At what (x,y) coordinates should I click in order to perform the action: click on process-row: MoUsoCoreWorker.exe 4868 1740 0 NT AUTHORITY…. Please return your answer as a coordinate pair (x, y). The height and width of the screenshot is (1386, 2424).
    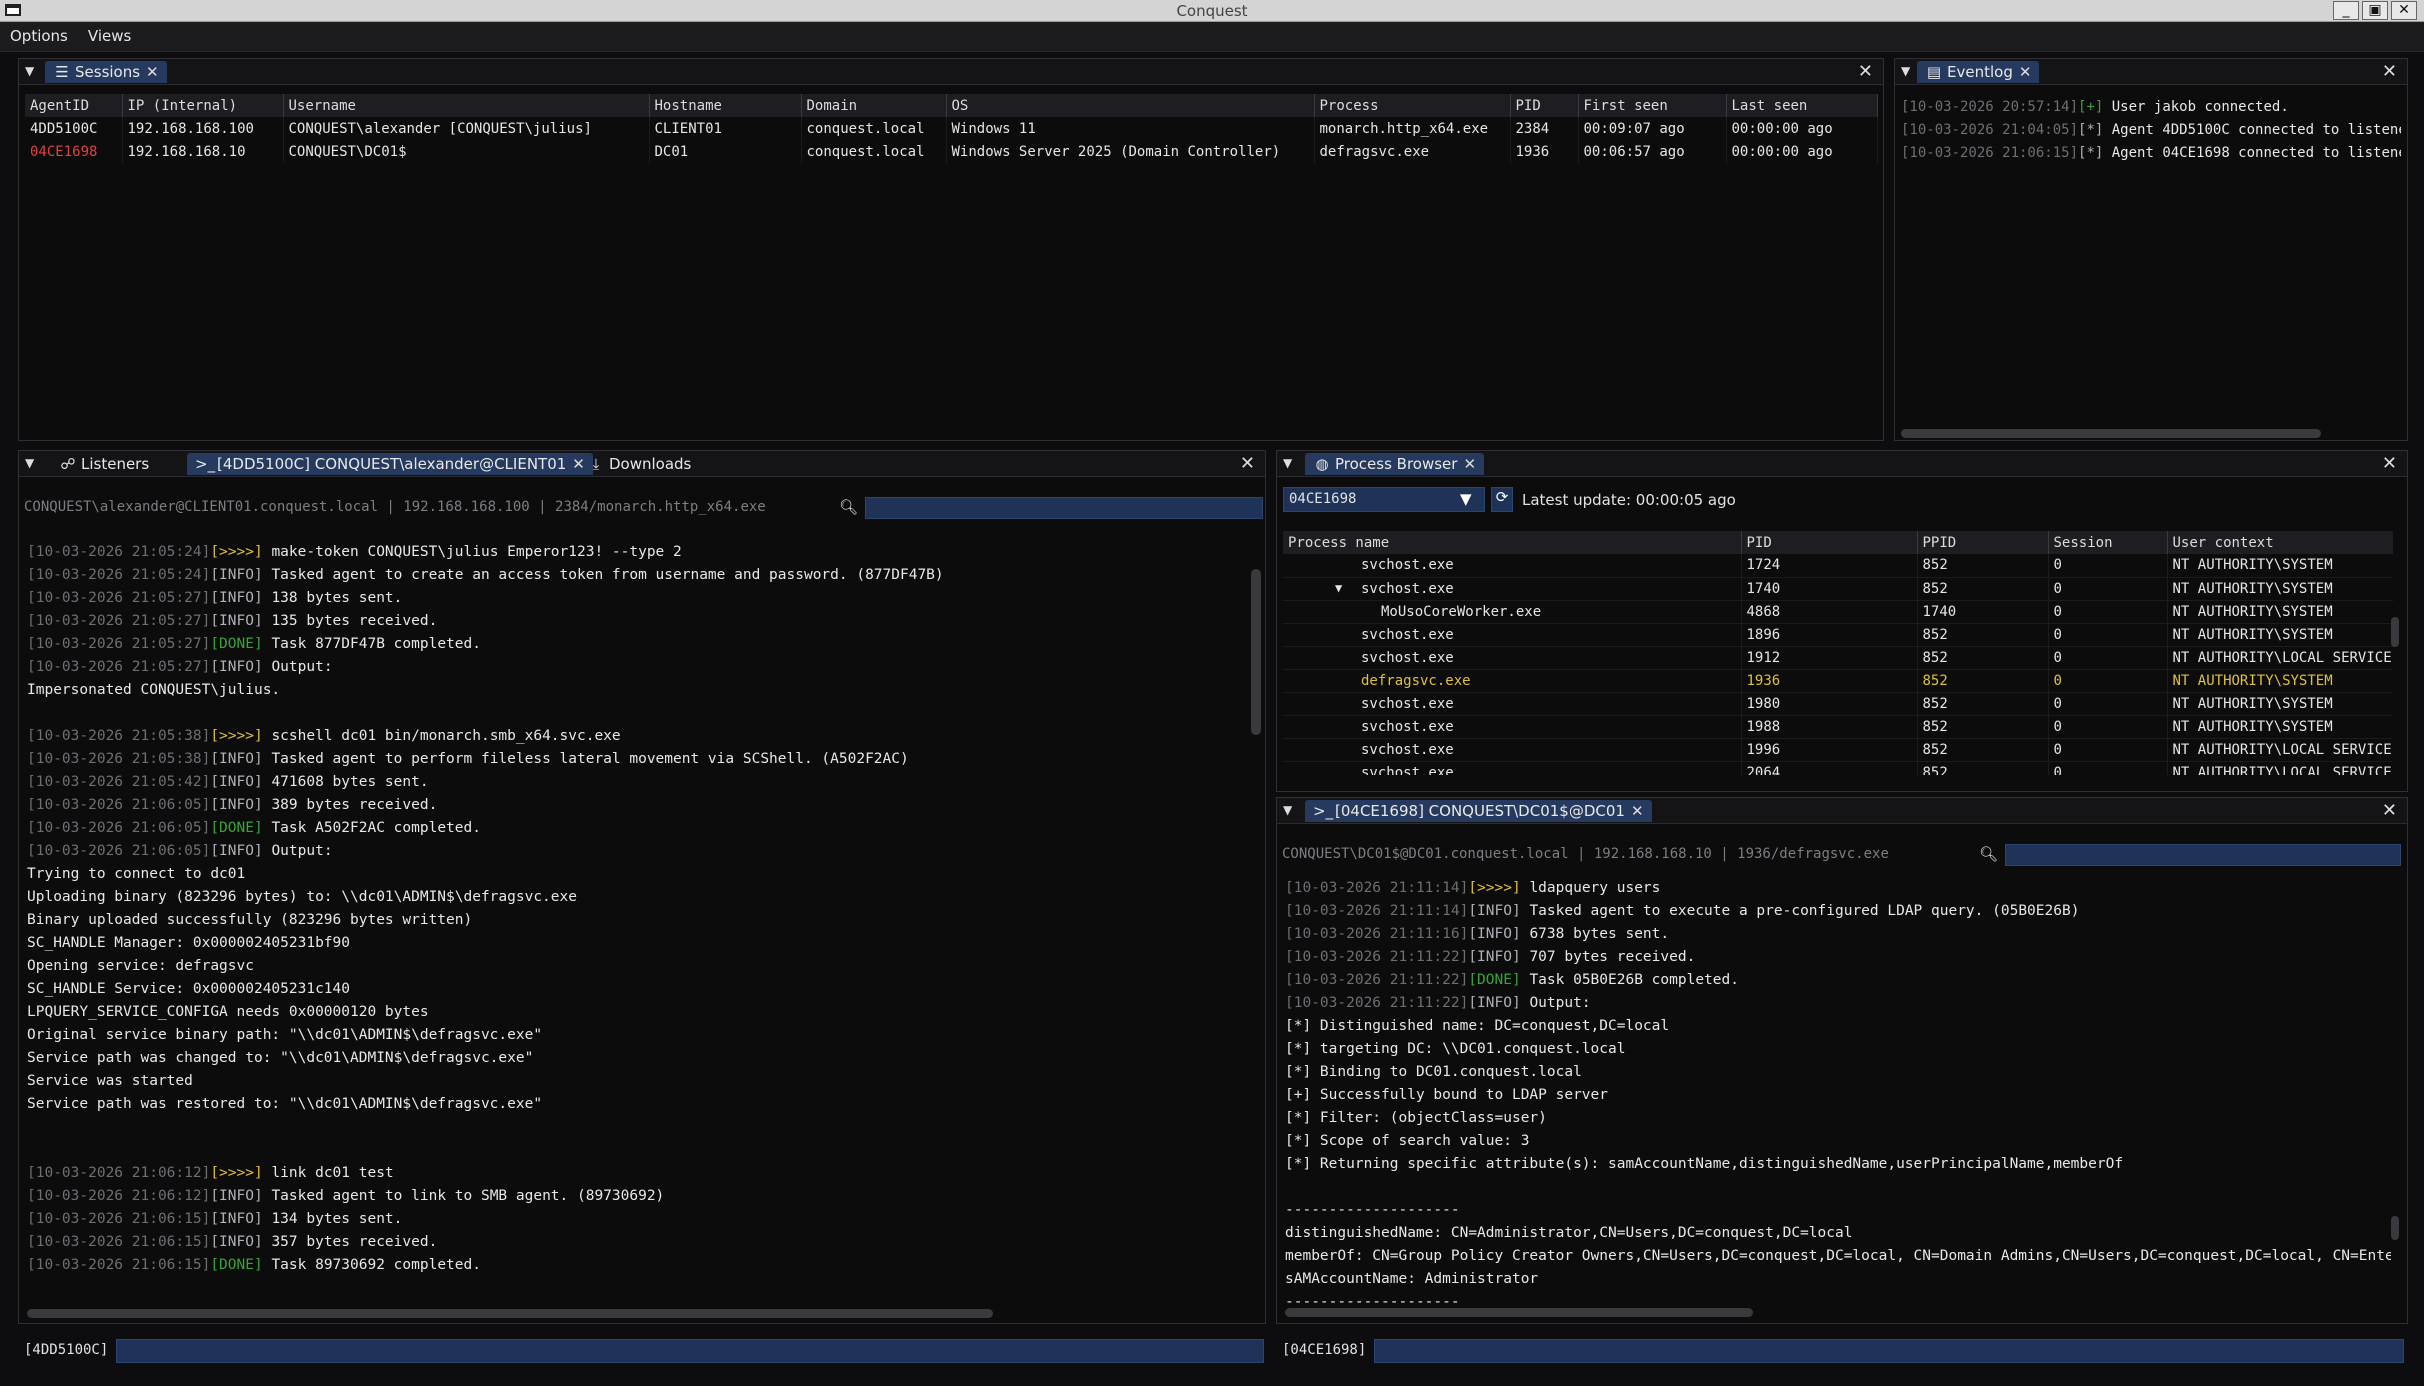
    Looking at the image, I should click on (1838, 611).